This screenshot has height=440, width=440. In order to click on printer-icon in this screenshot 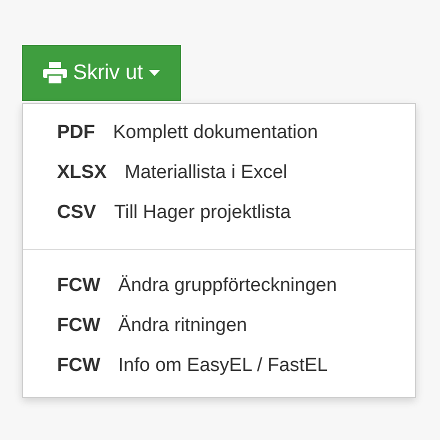, I will do `click(55, 73)`.